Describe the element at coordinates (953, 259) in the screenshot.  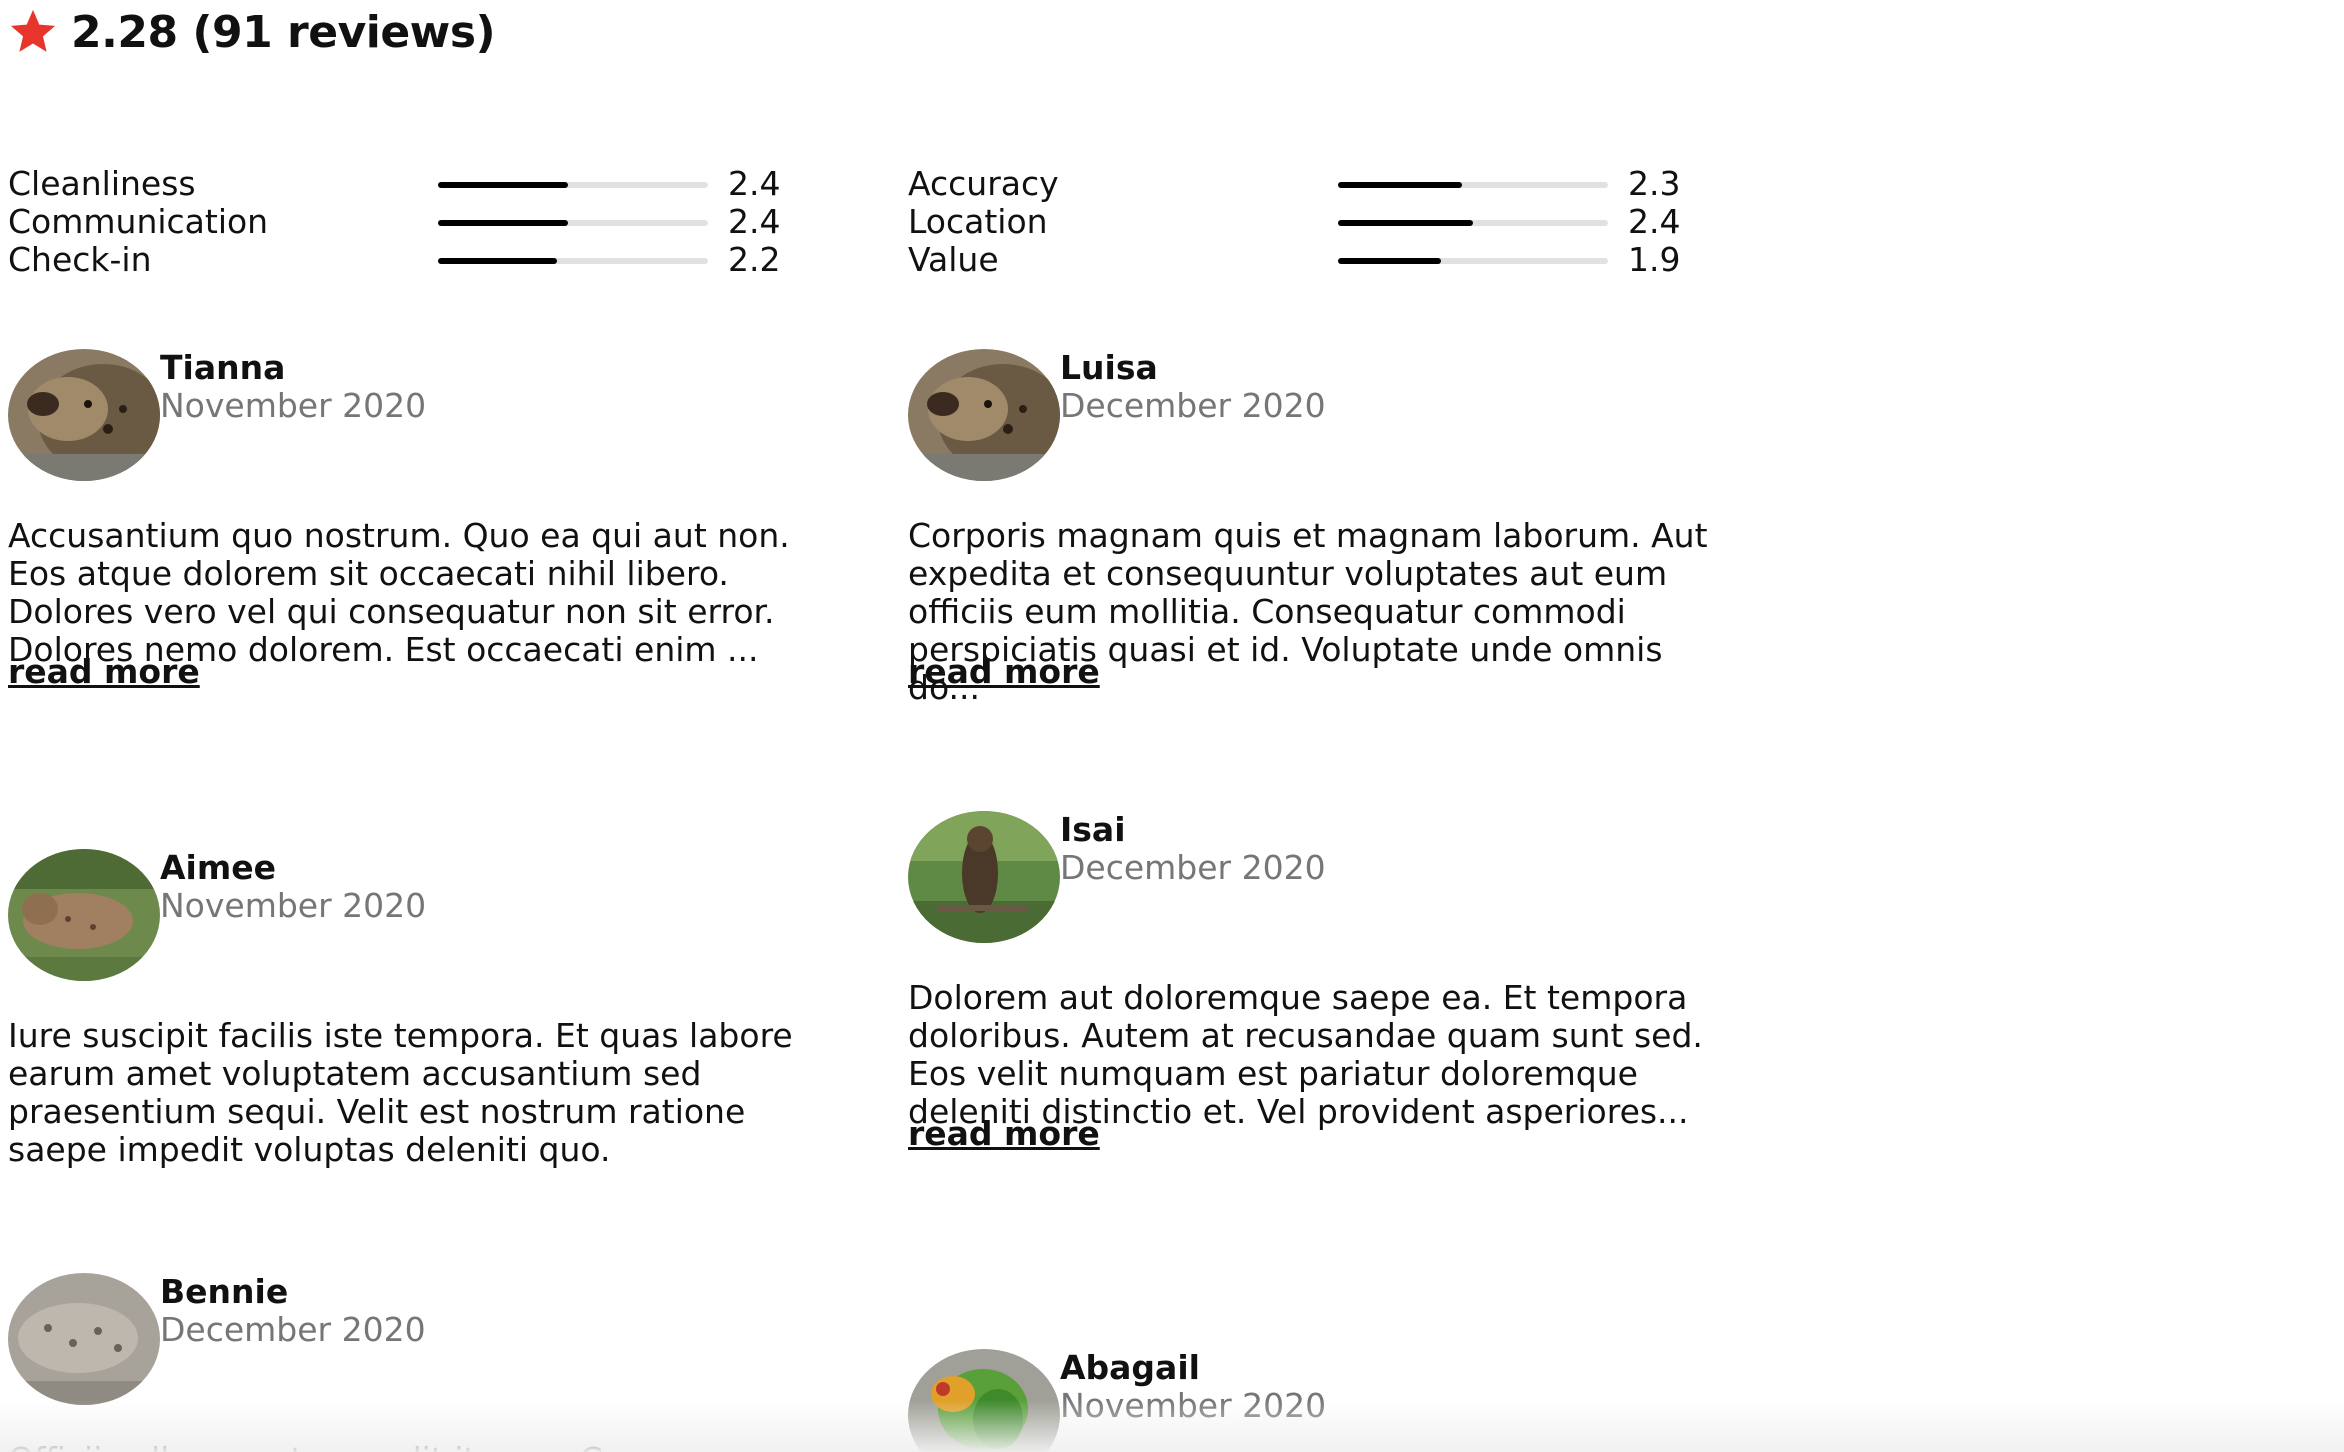
I see `score-label: Value` at that location.